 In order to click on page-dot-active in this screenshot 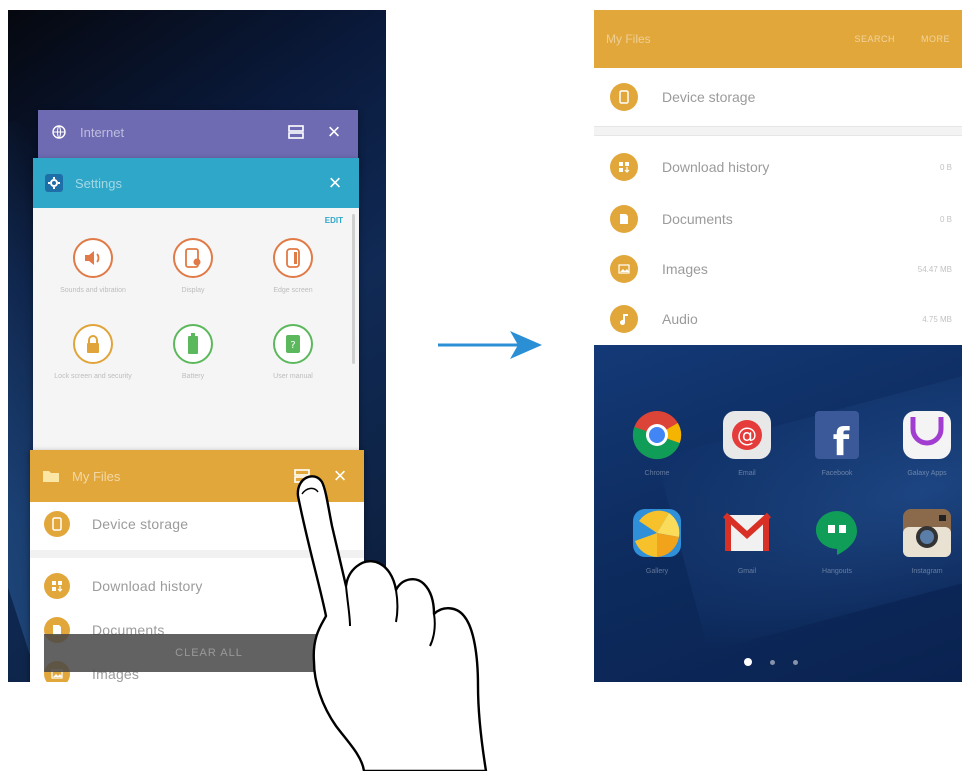, I will do `click(748, 662)`.